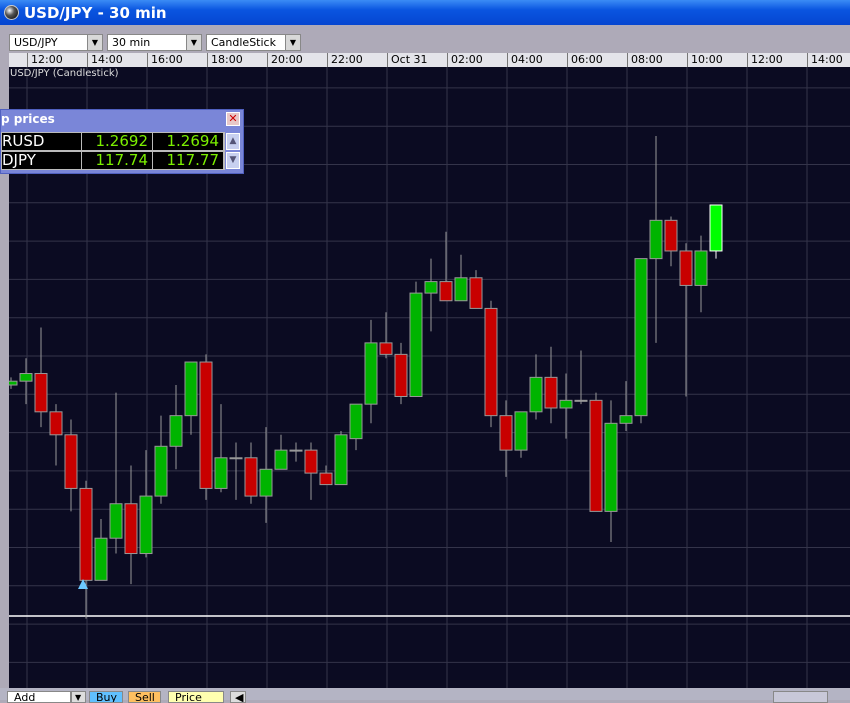 The height and width of the screenshot is (703, 850). What do you see at coordinates (225, 60) in the screenshot?
I see `time-tick-label: 18:00` at bounding box center [225, 60].